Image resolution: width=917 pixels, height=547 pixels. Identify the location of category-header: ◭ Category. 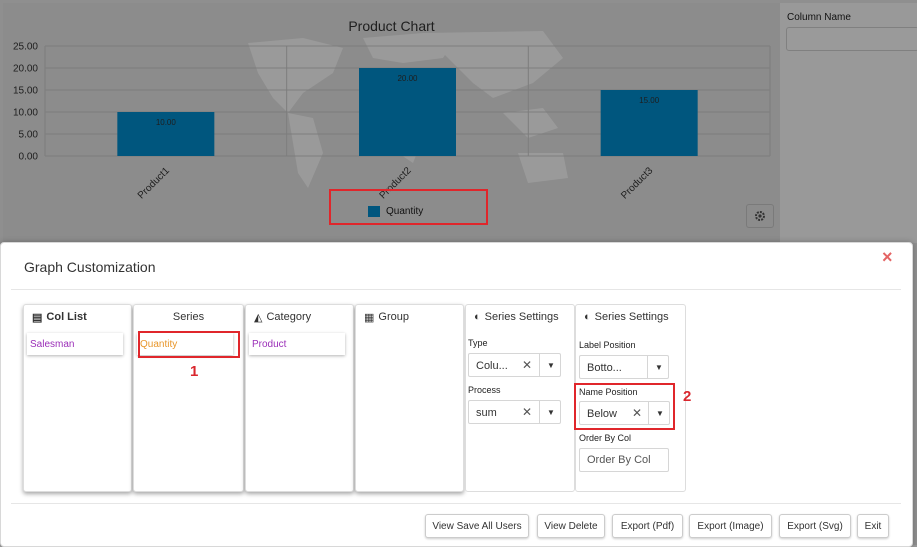
(299, 317).